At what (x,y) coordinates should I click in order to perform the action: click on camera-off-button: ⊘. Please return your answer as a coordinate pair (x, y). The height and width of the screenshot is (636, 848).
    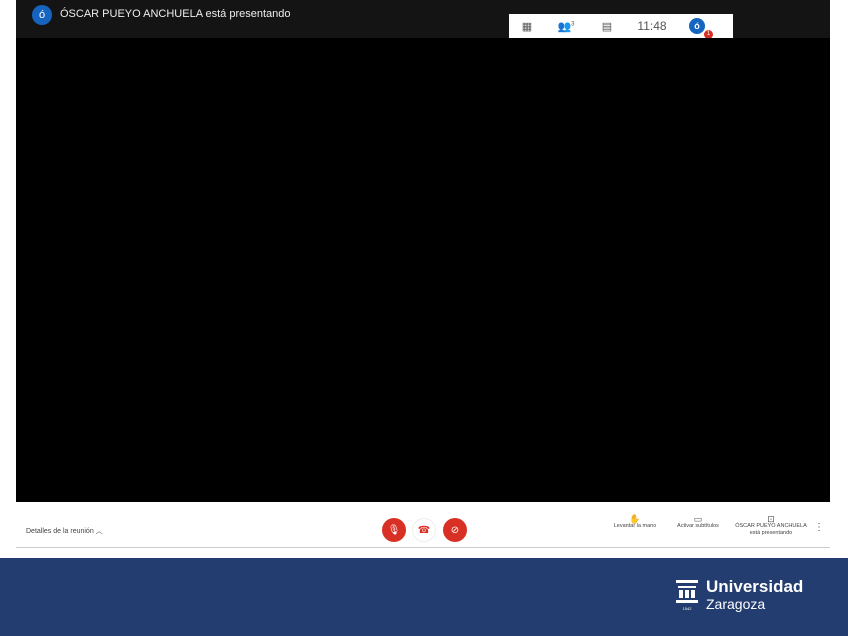
    Looking at the image, I should click on (455, 530).